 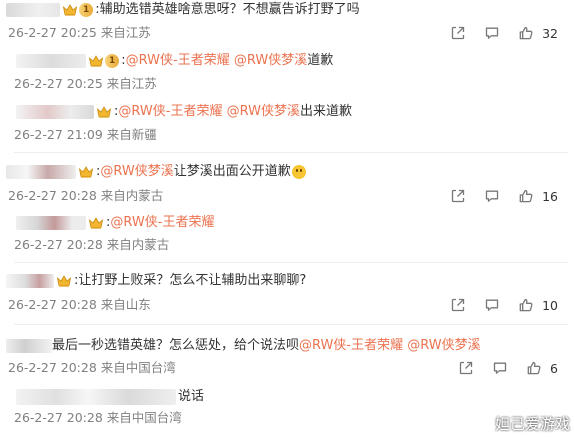 I want to click on comment-text: 让梦溪出面公开道歉, so click(x=232, y=171).